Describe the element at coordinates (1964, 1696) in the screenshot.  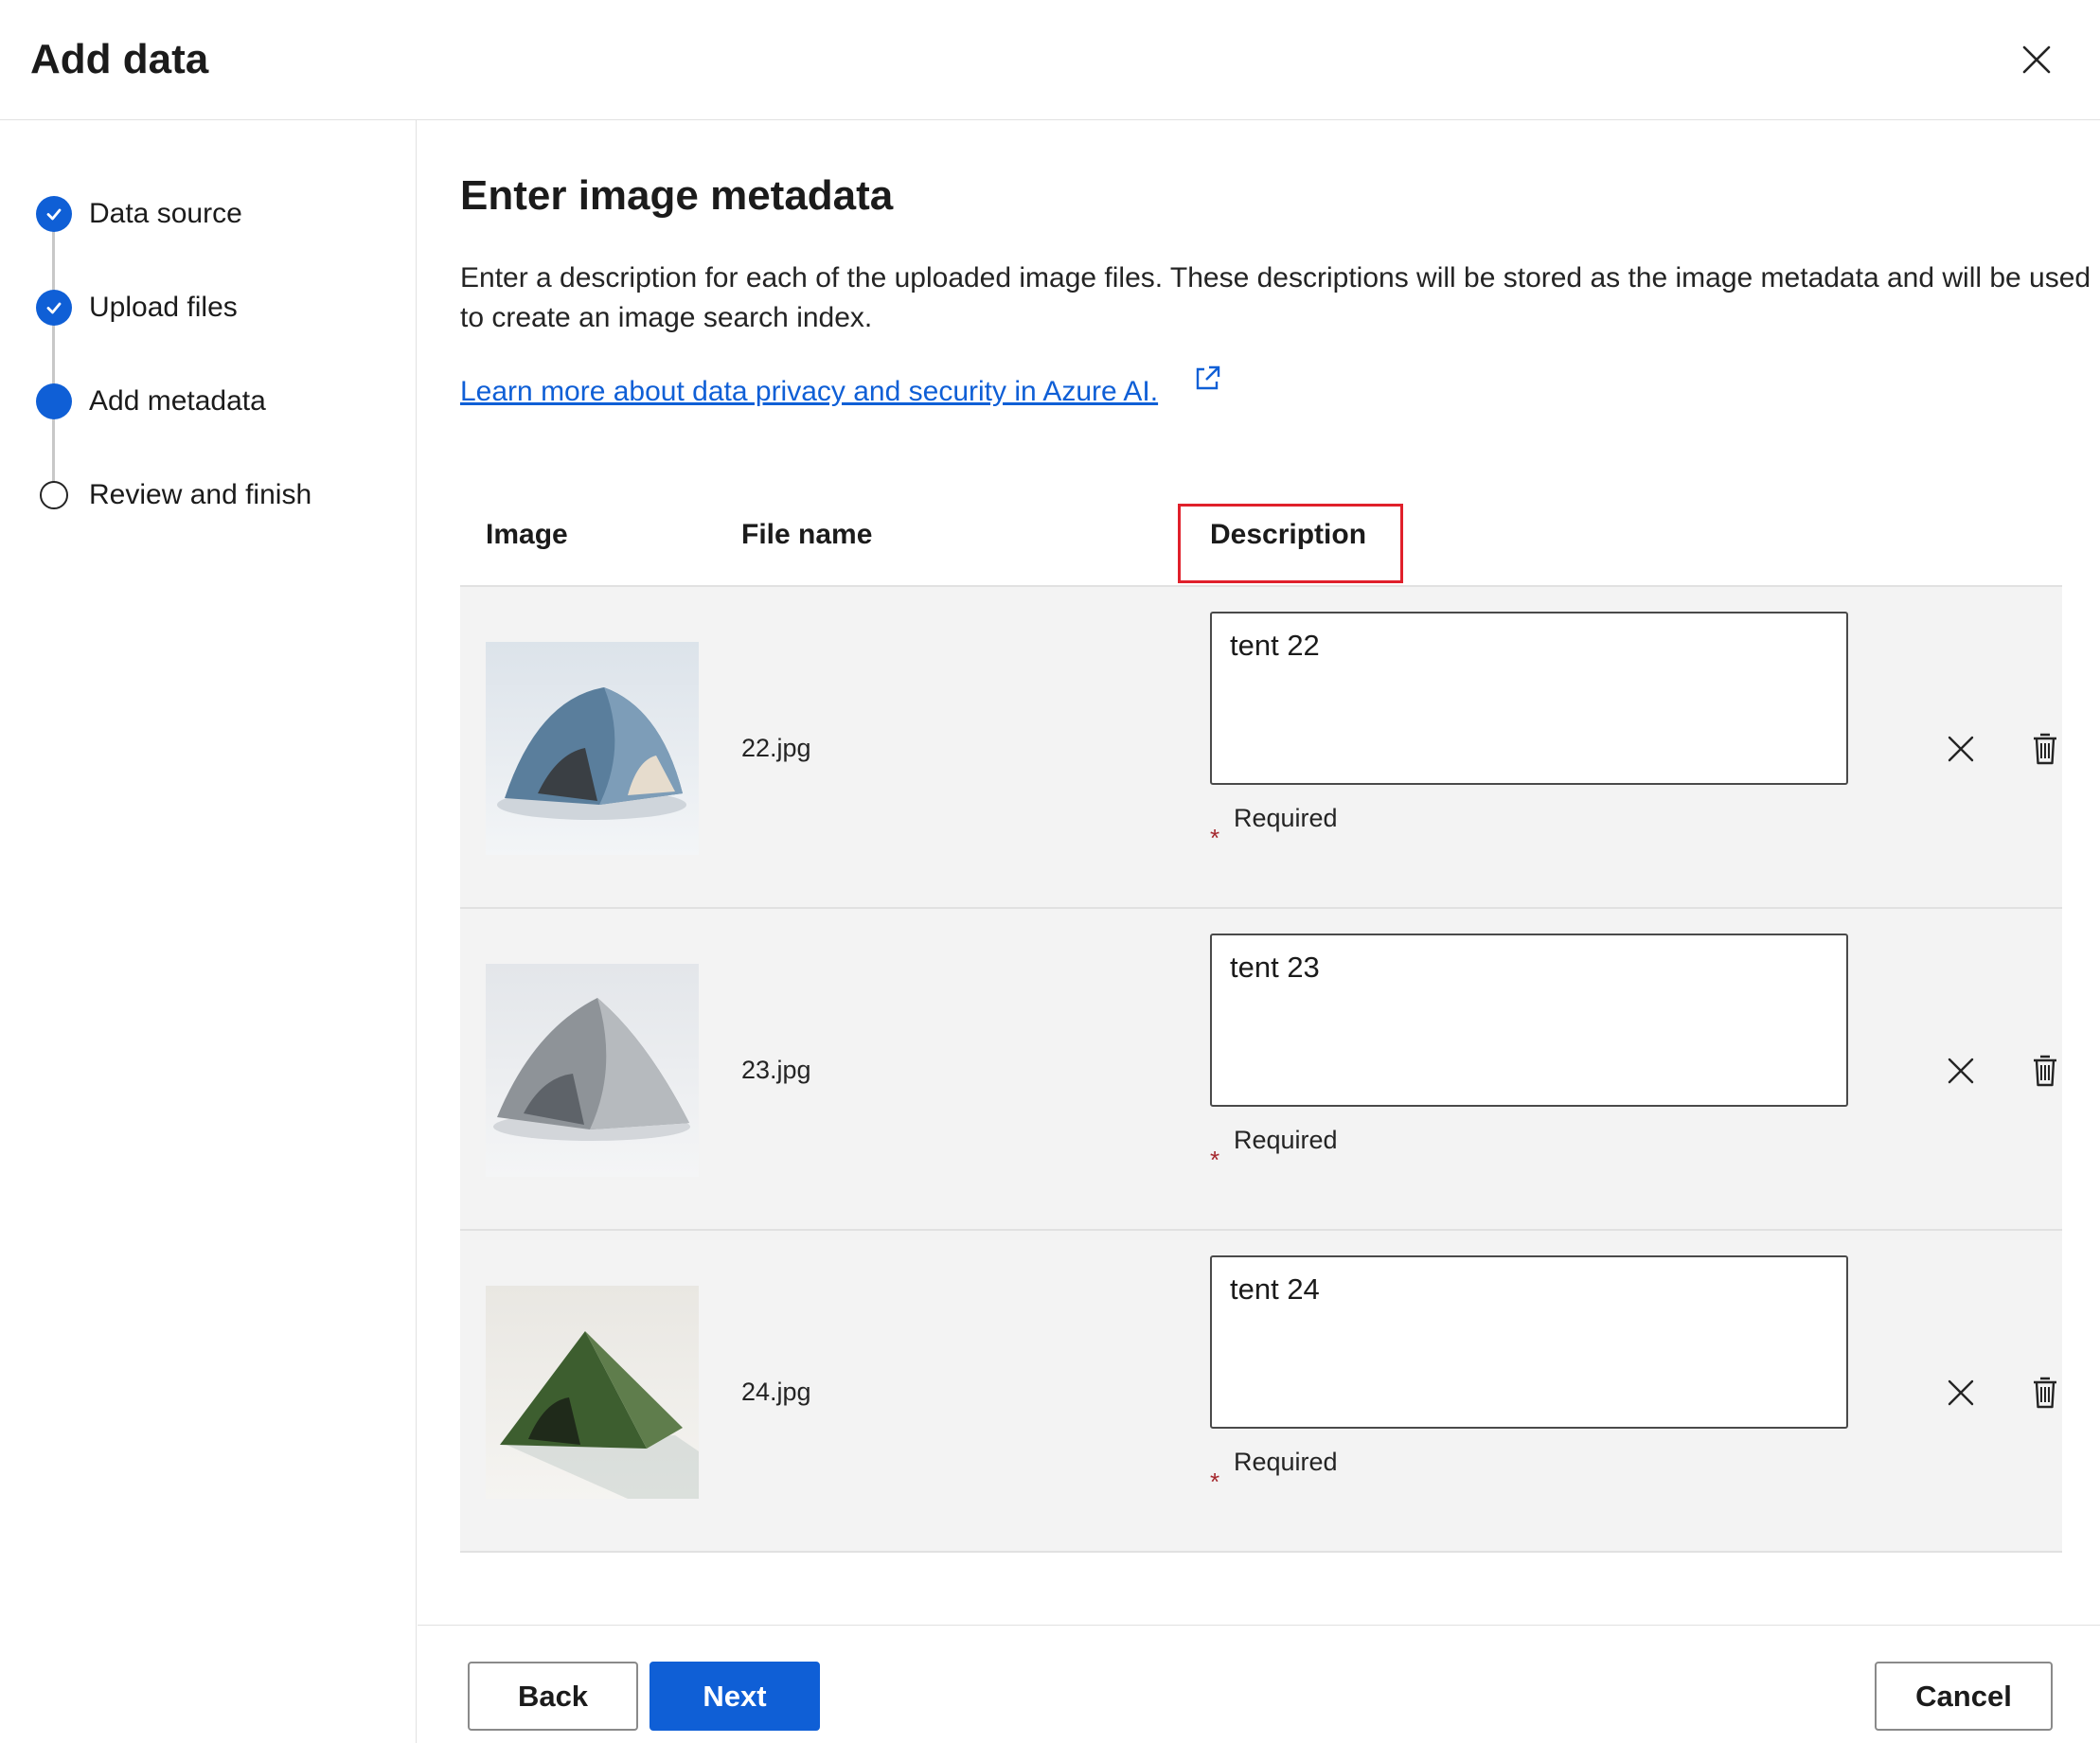
I see `cancel-button: Cancel` at that location.